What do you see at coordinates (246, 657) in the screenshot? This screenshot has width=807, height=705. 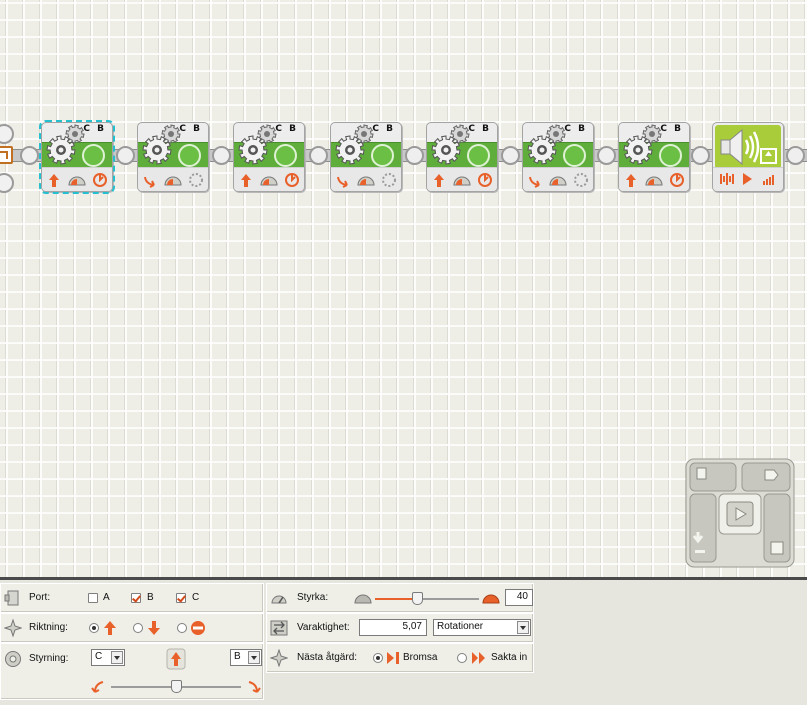 I see `steering-right-port-select: B` at bounding box center [246, 657].